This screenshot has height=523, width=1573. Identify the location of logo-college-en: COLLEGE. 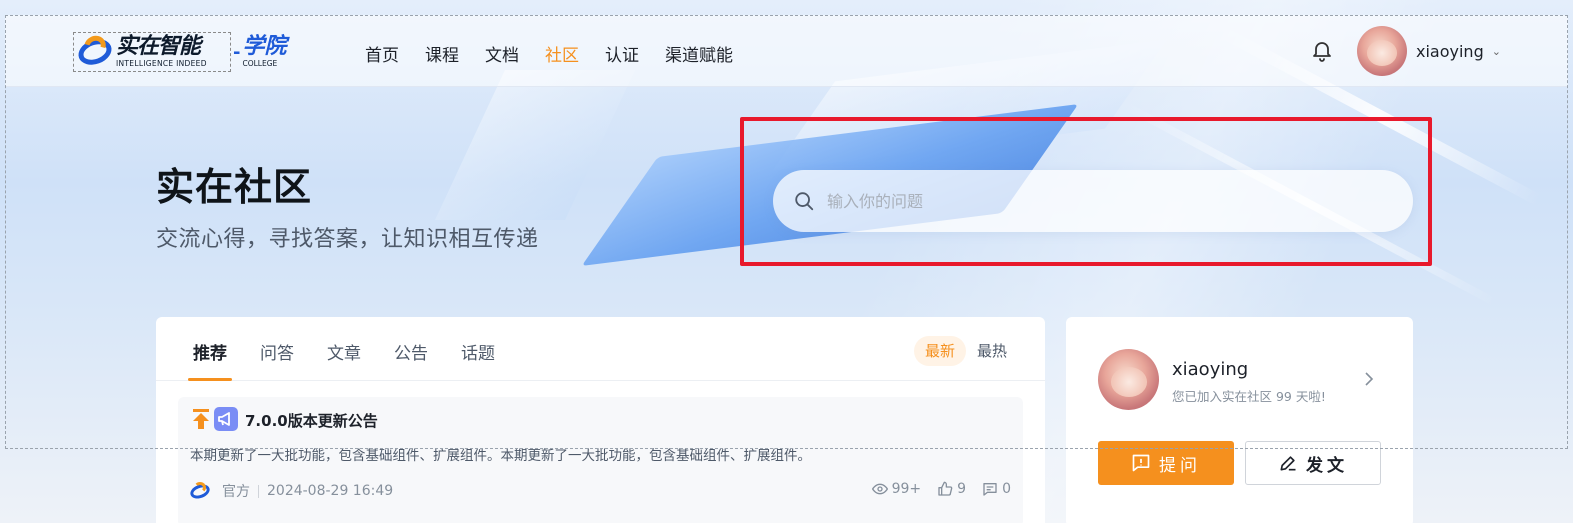
(260, 64).